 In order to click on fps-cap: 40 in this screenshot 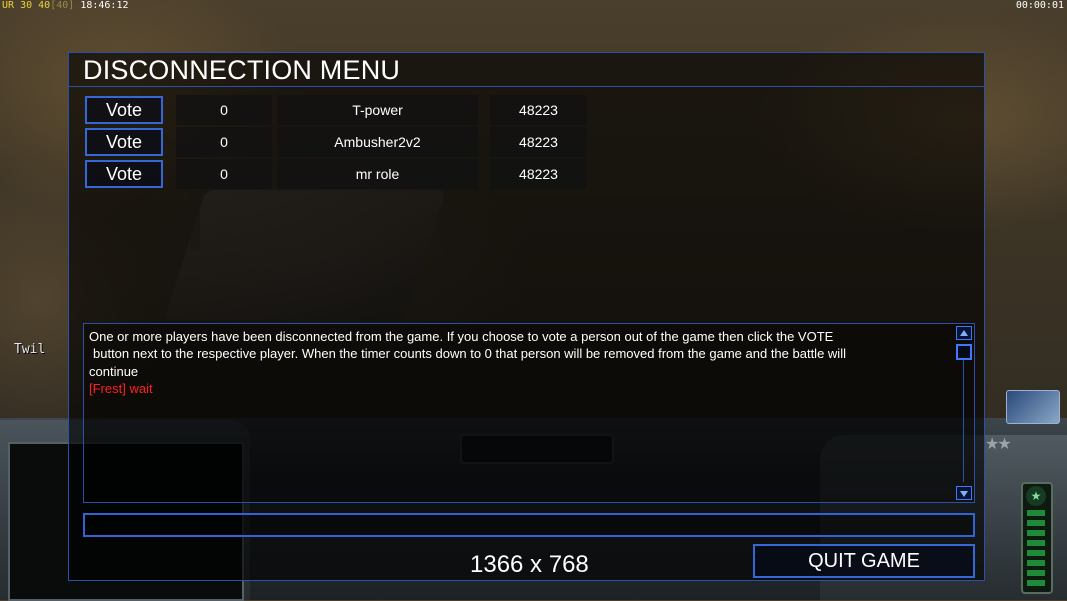, I will do `click(44, 5)`.